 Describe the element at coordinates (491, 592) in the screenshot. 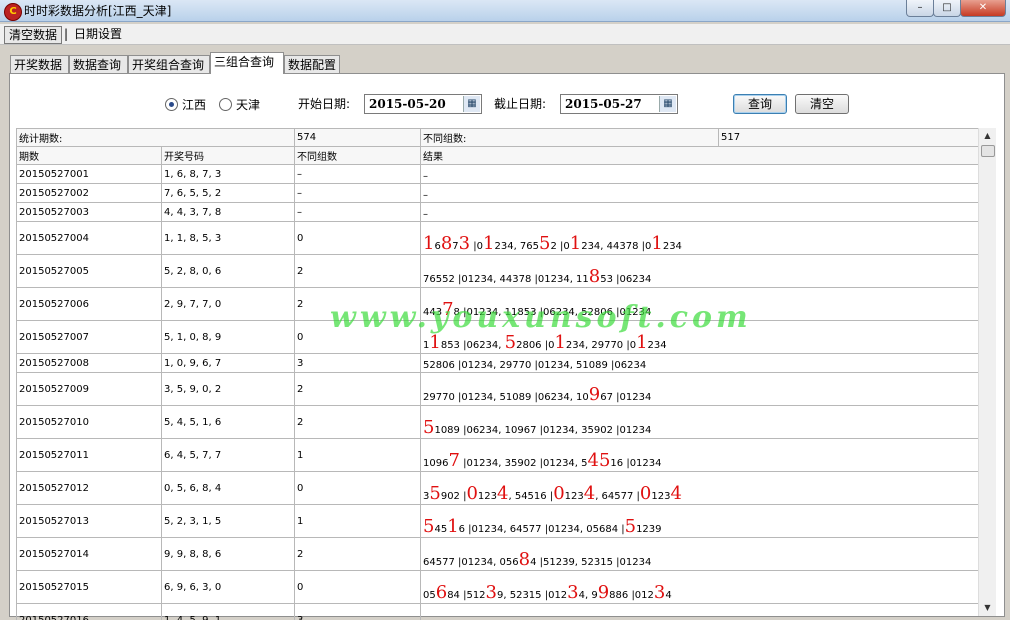

I see `highlight-digit: 3` at that location.